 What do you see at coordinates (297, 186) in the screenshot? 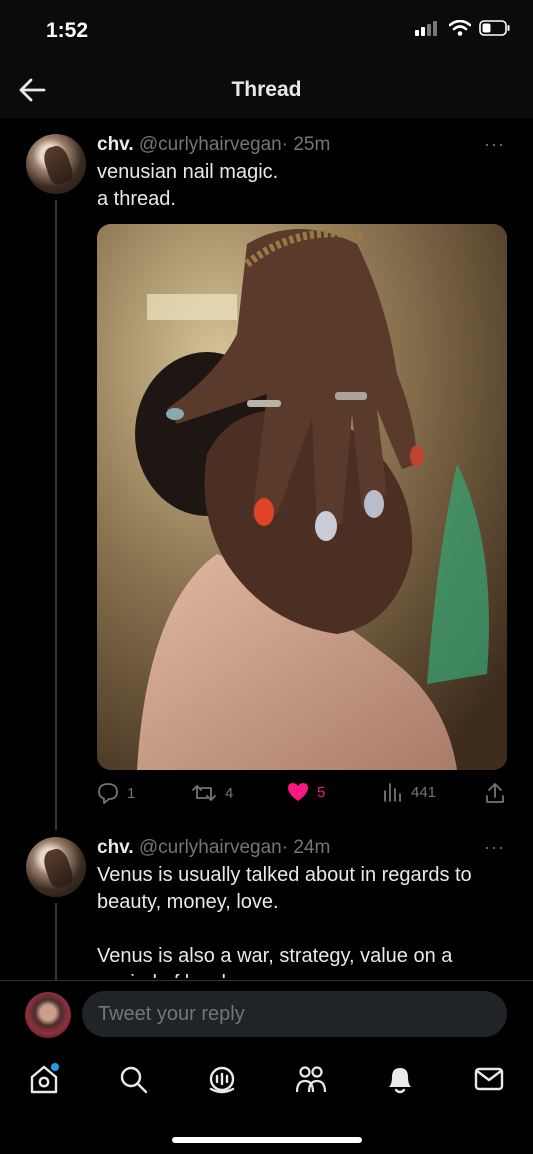
I see `tweet-text: venusian nail magic. a thread.` at bounding box center [297, 186].